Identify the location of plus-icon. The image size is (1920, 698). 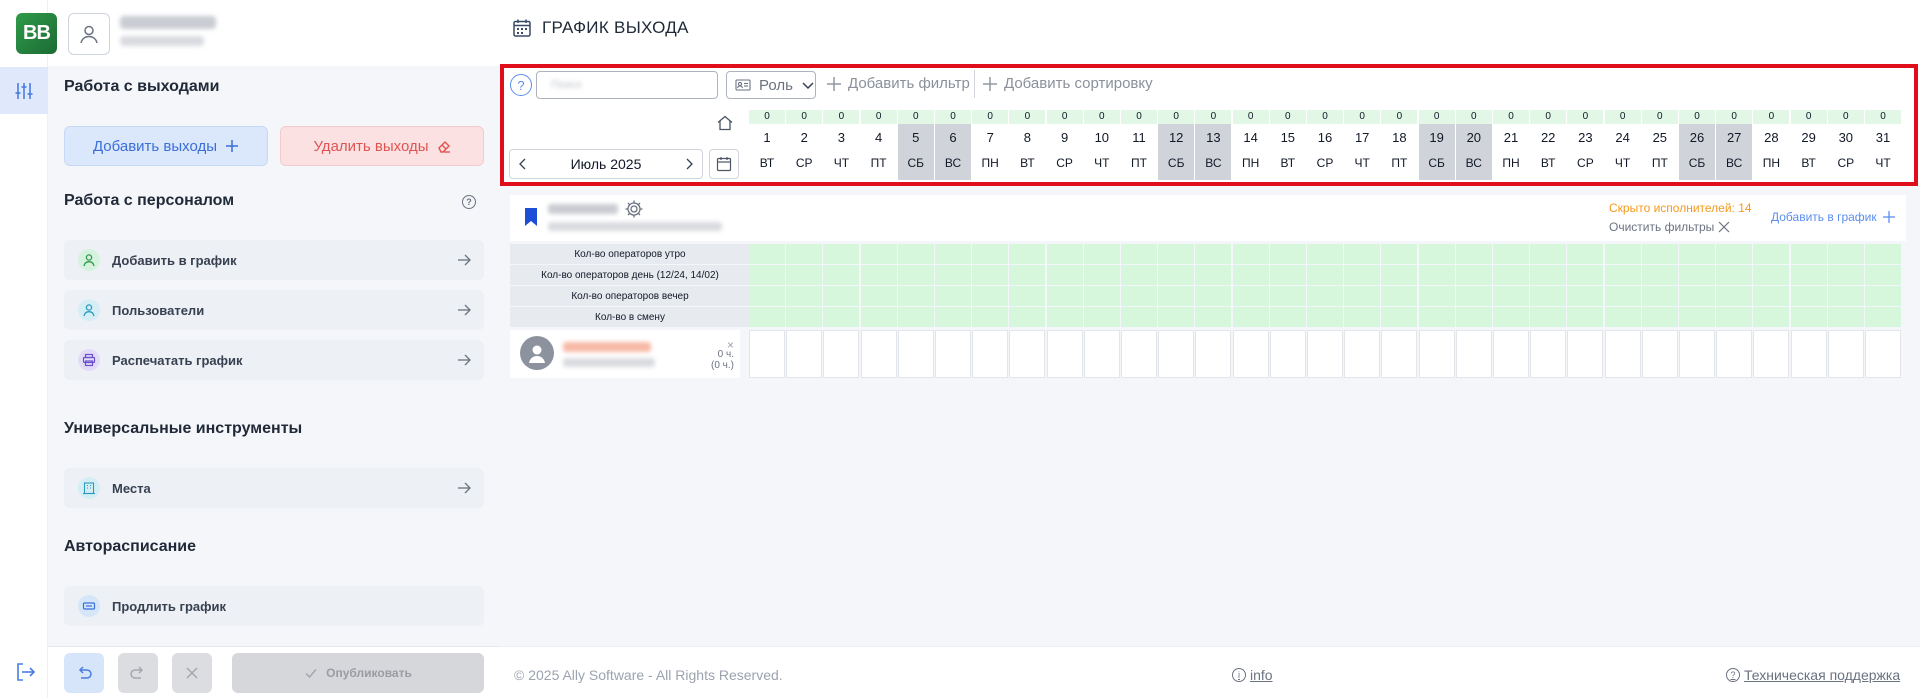
(1888, 217).